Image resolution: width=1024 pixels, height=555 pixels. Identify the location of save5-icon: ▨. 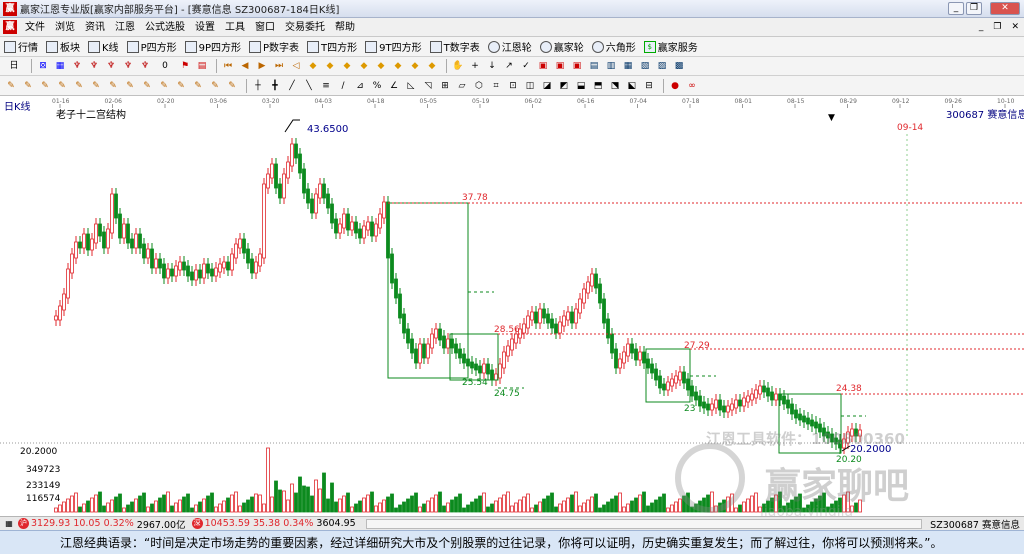
(662, 66).